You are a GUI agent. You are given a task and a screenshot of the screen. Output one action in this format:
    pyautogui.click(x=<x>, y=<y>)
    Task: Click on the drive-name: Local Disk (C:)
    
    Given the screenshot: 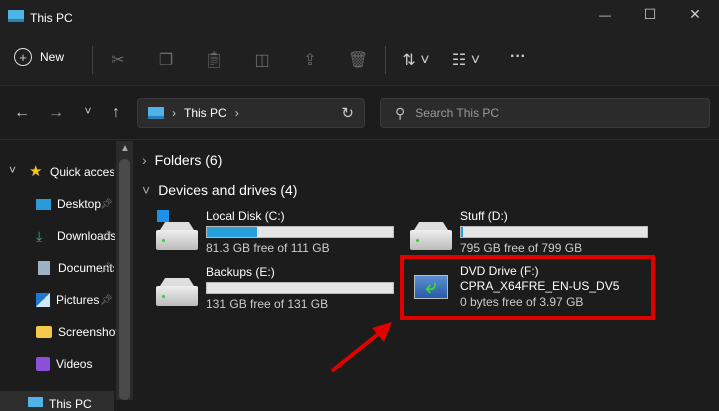 What is the action you would take?
    pyautogui.click(x=245, y=216)
    